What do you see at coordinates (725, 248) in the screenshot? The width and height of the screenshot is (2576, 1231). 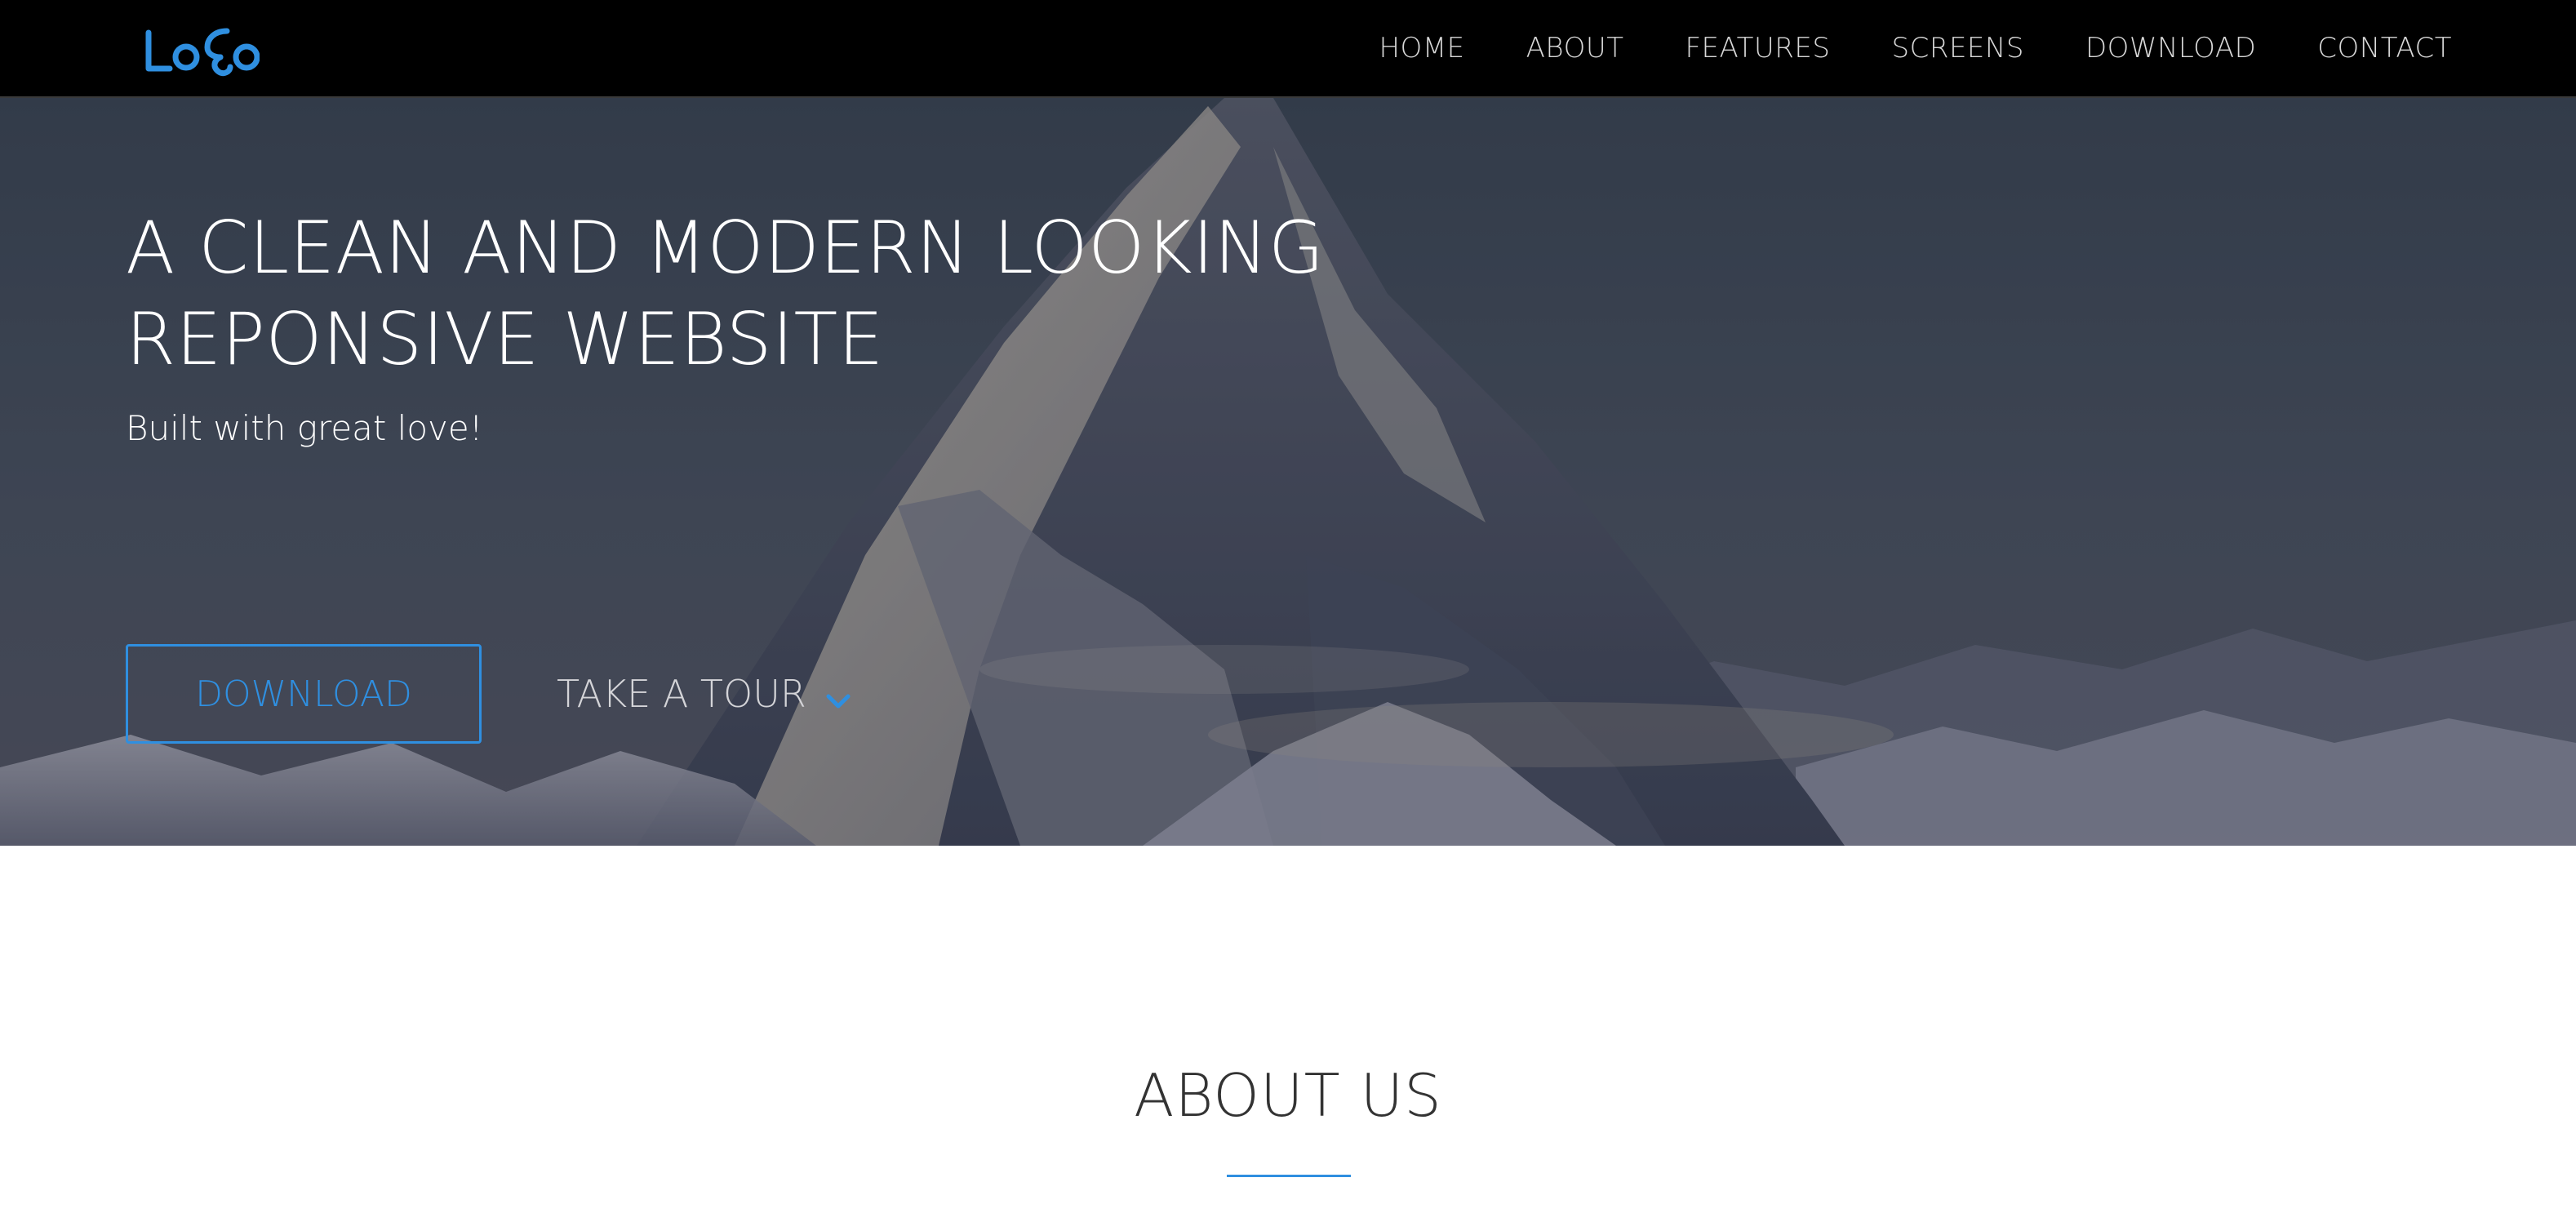 I see `hero-title-line-1: A CLEAN AND MODERN LOOKING` at bounding box center [725, 248].